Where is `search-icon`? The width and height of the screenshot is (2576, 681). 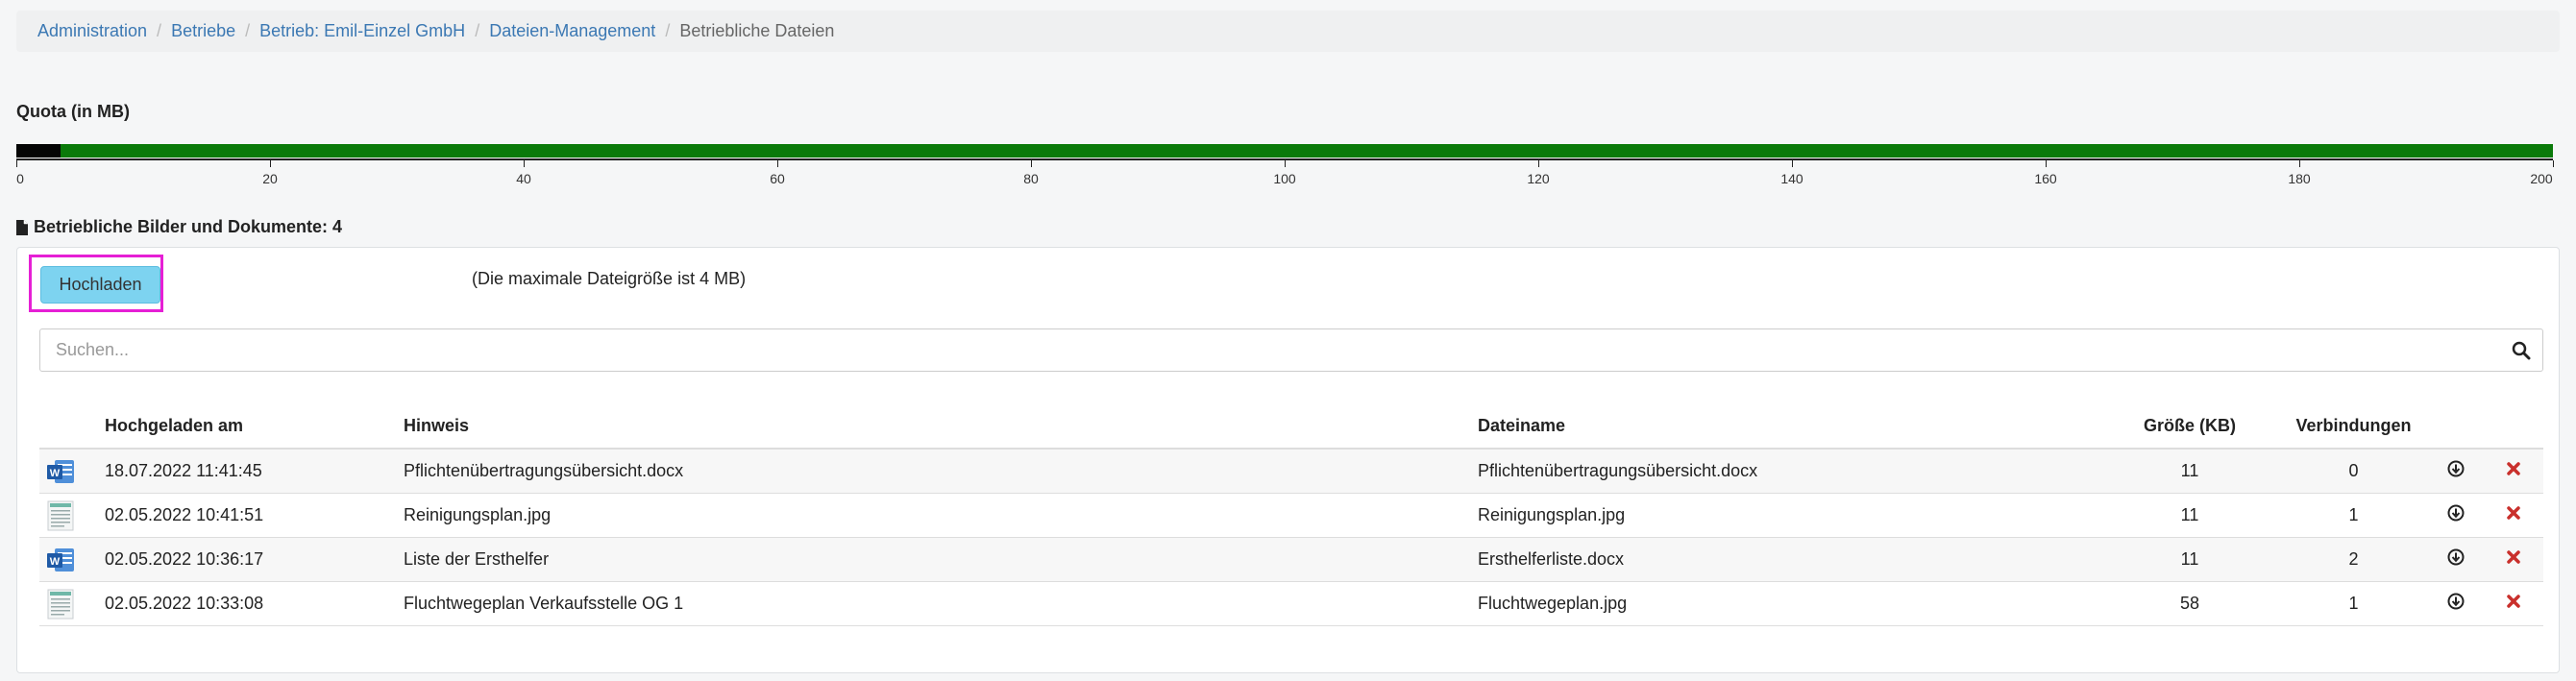
search-icon is located at coordinates (2521, 351).